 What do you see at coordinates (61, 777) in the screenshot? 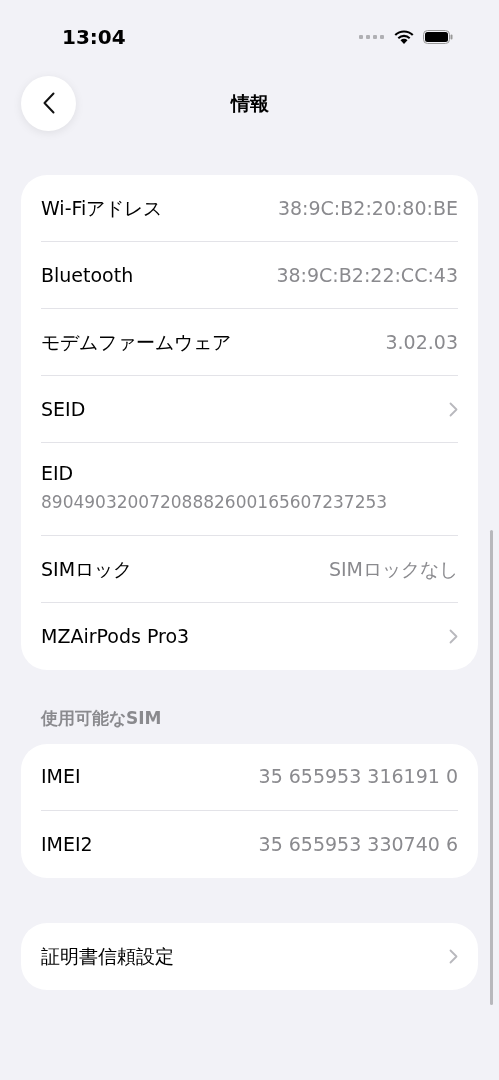
I see `row-label: IMEI` at bounding box center [61, 777].